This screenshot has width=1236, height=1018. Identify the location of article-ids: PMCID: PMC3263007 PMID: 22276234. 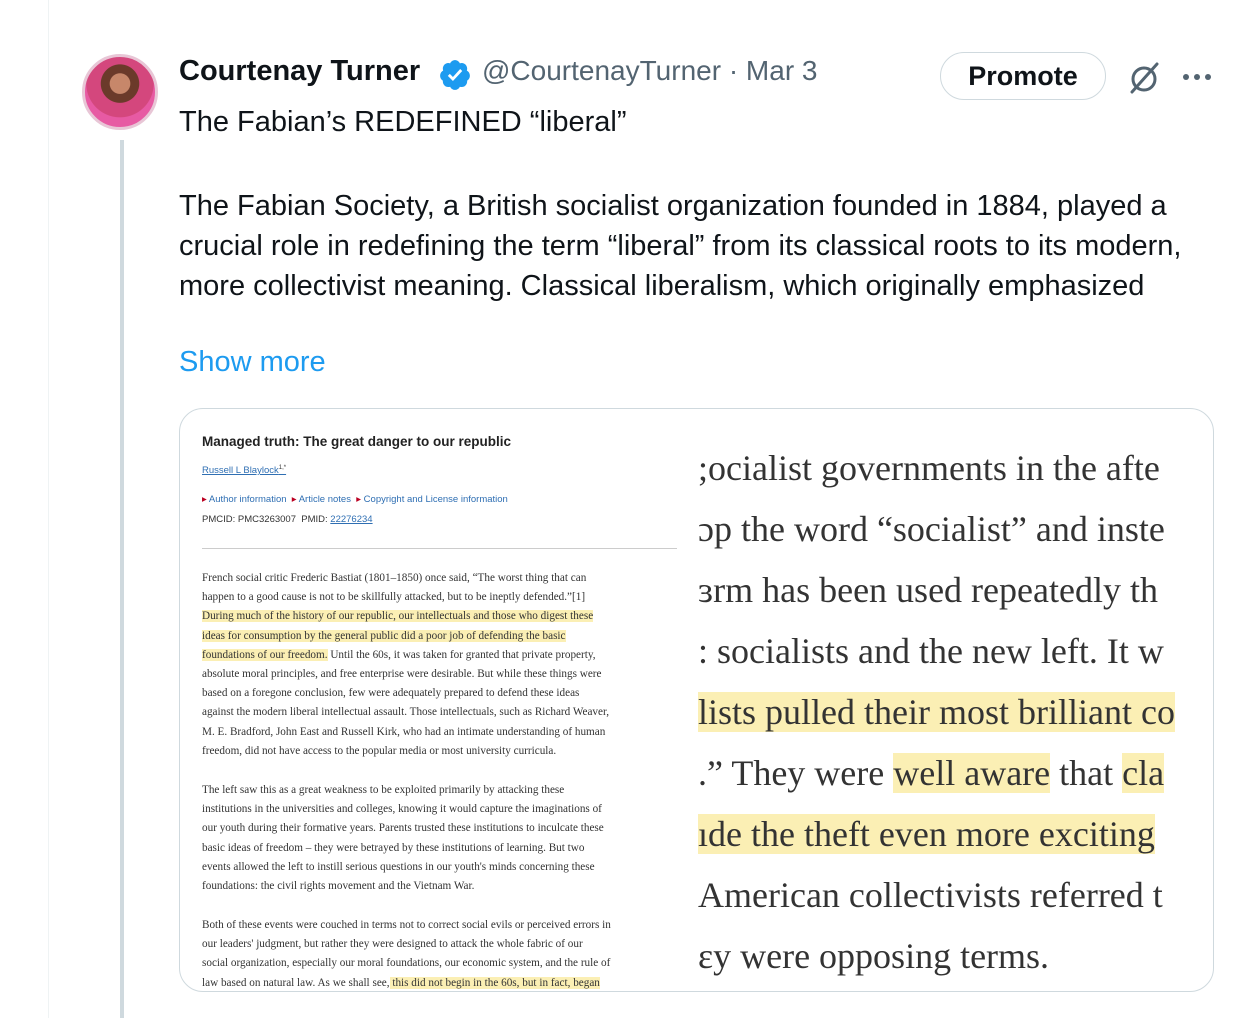
(287, 519).